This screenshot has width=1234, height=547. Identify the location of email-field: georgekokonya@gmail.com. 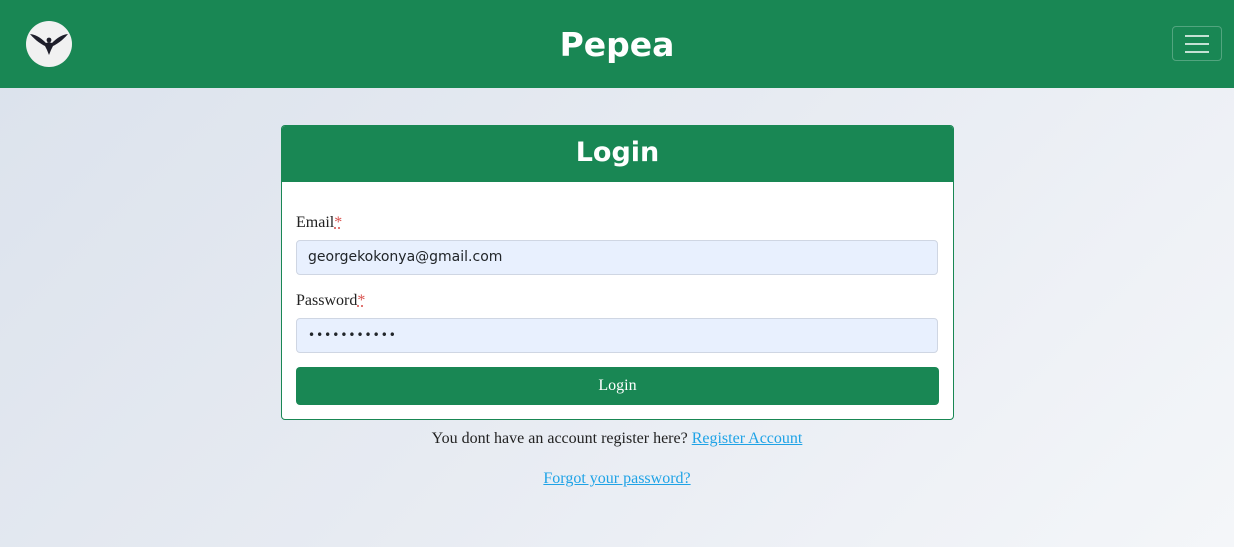
(617, 257).